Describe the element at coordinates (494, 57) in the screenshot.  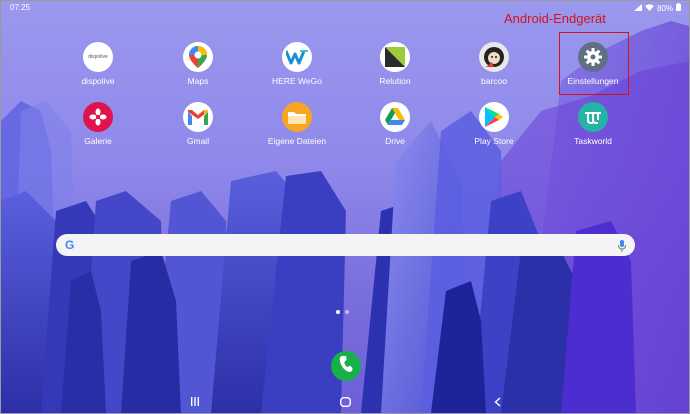
I see `barcoo-icon` at that location.